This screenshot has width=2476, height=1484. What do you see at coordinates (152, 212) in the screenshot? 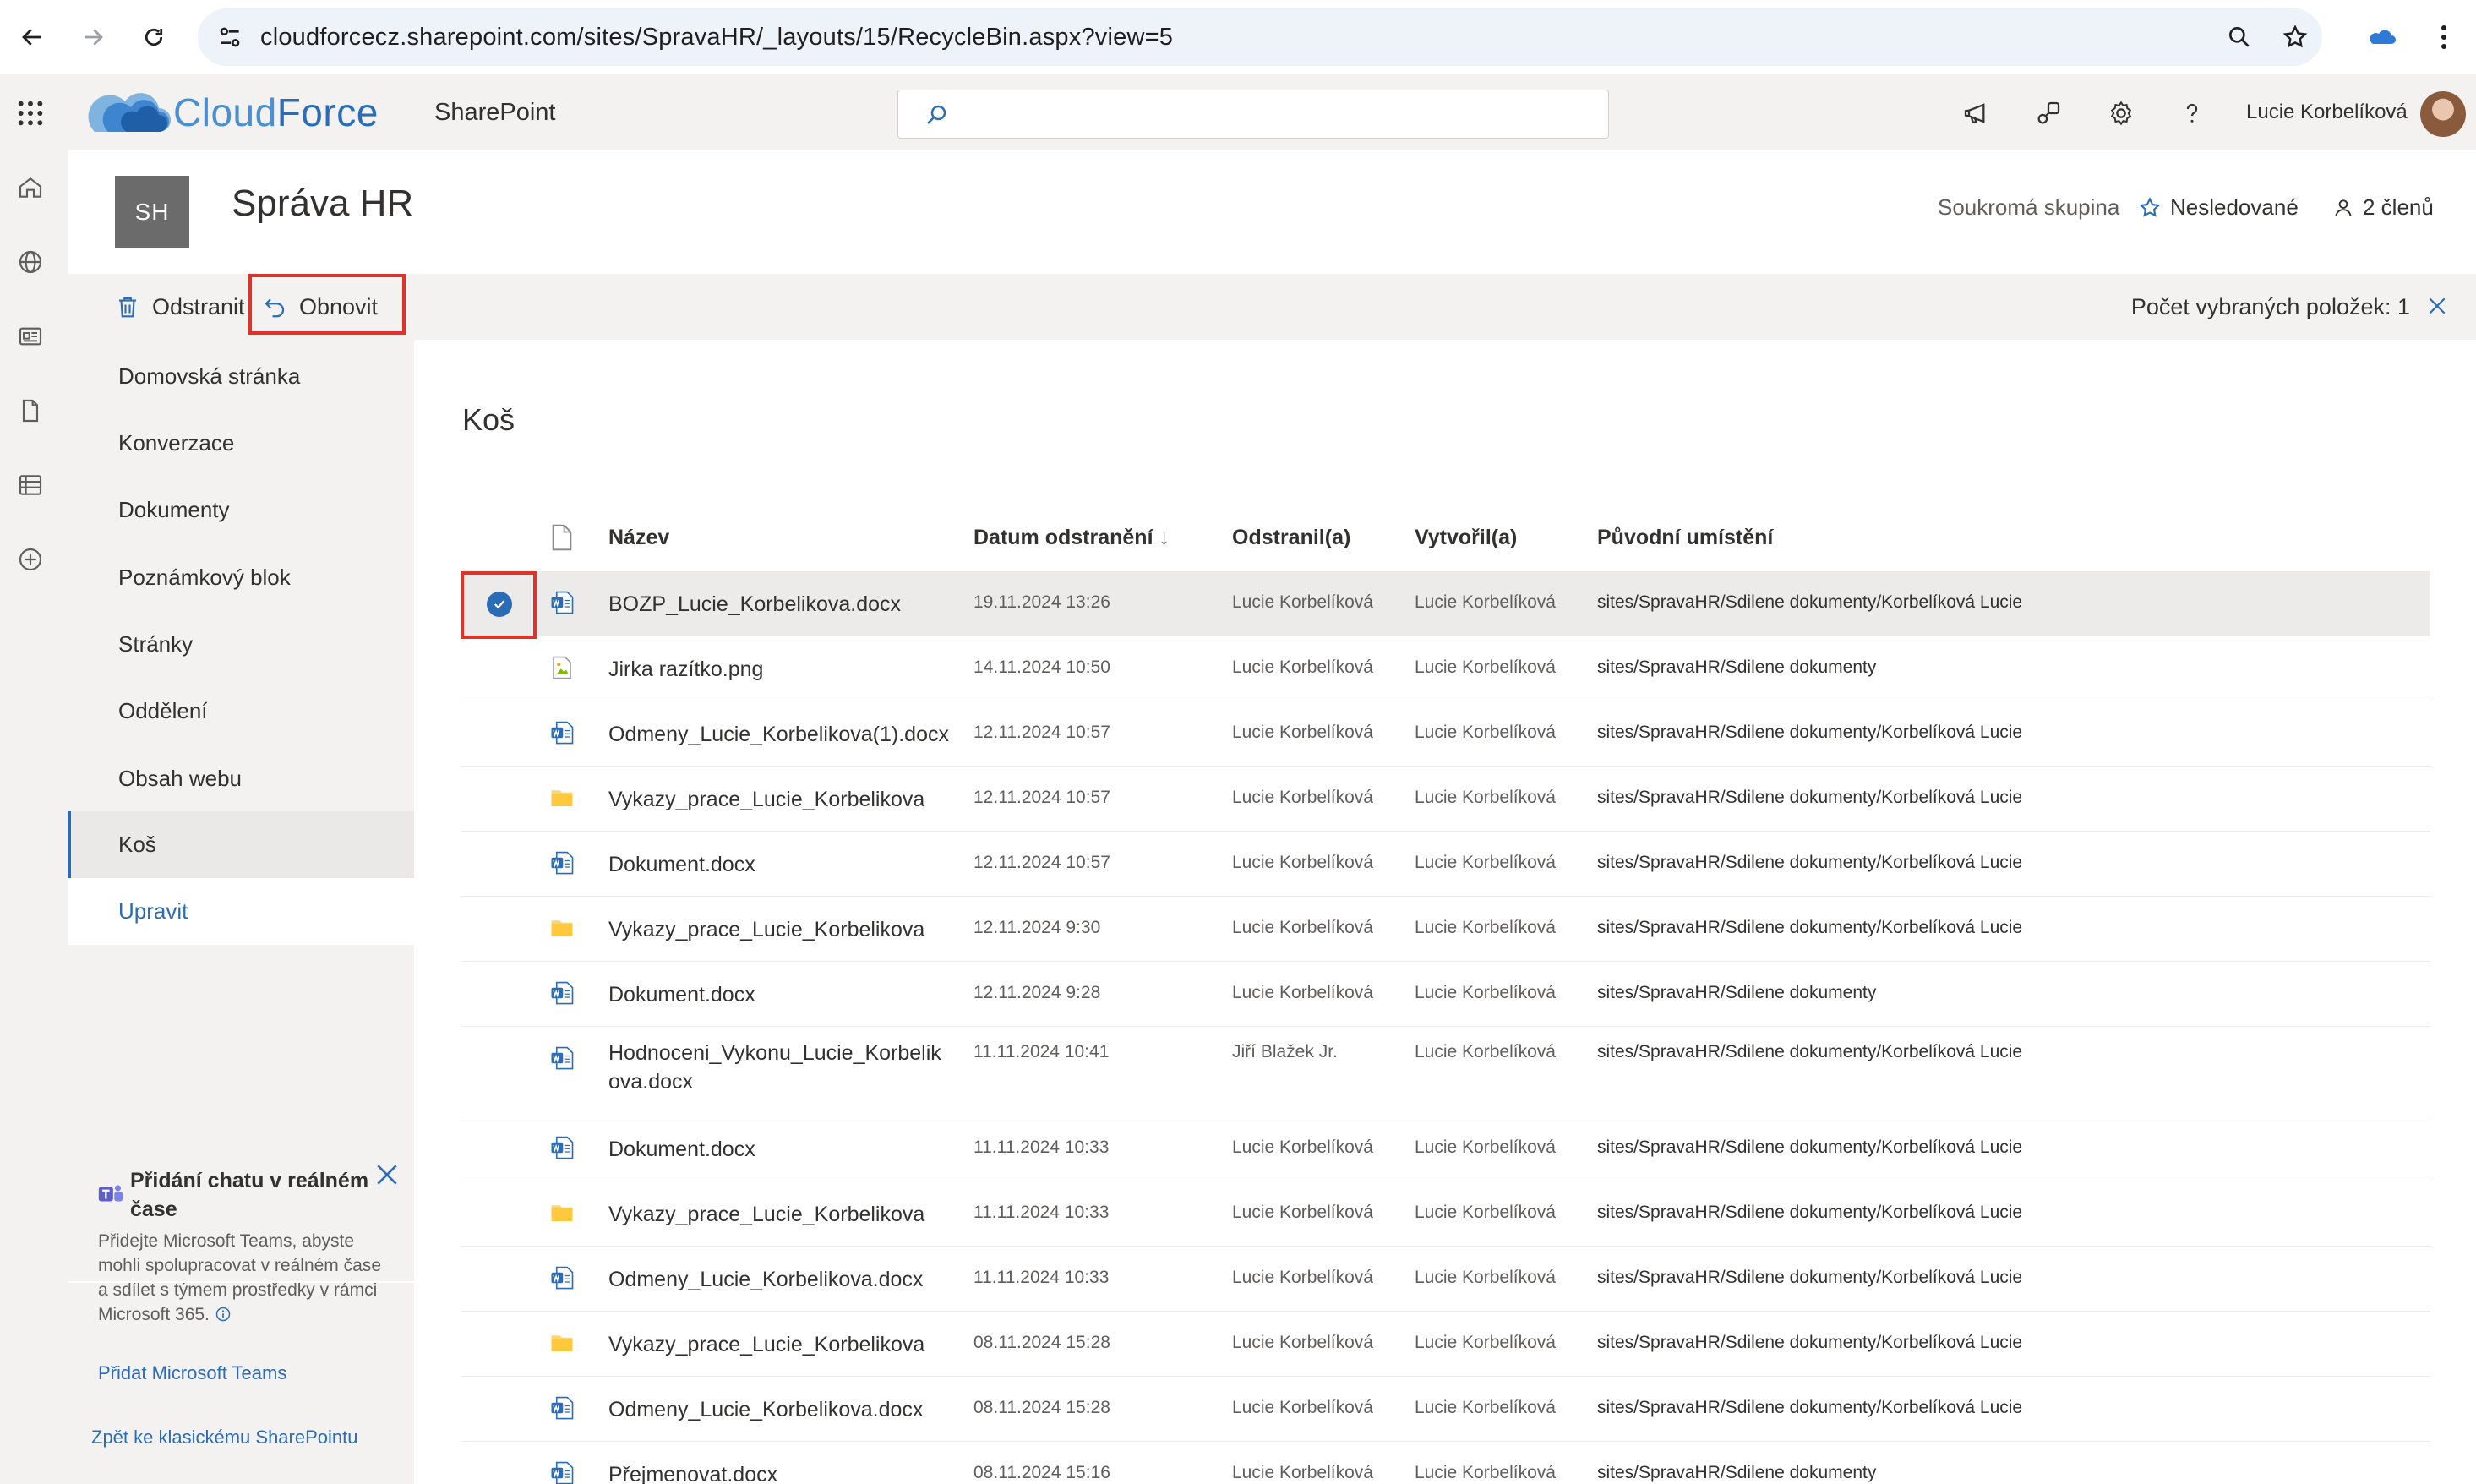
I see `site-logo: SH` at bounding box center [152, 212].